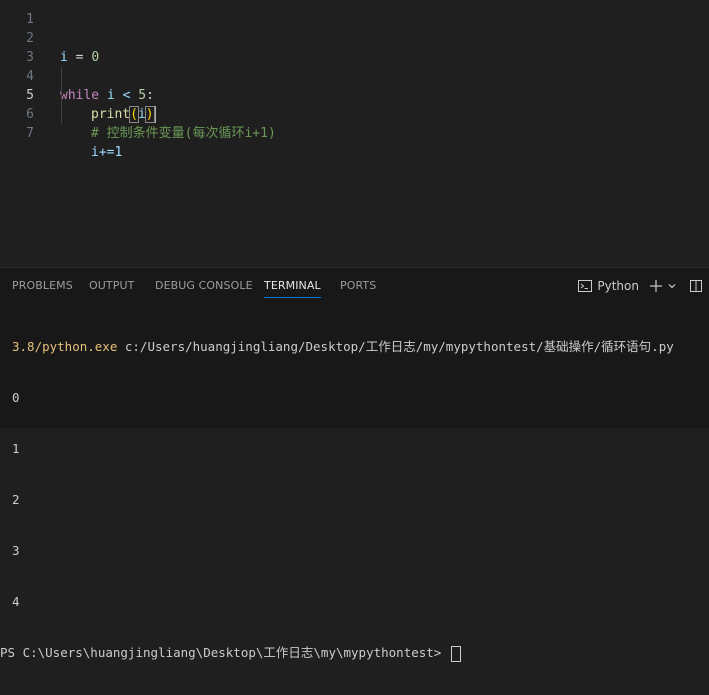  What do you see at coordinates (16, 448) in the screenshot?
I see `terminal-output-line: 1` at bounding box center [16, 448].